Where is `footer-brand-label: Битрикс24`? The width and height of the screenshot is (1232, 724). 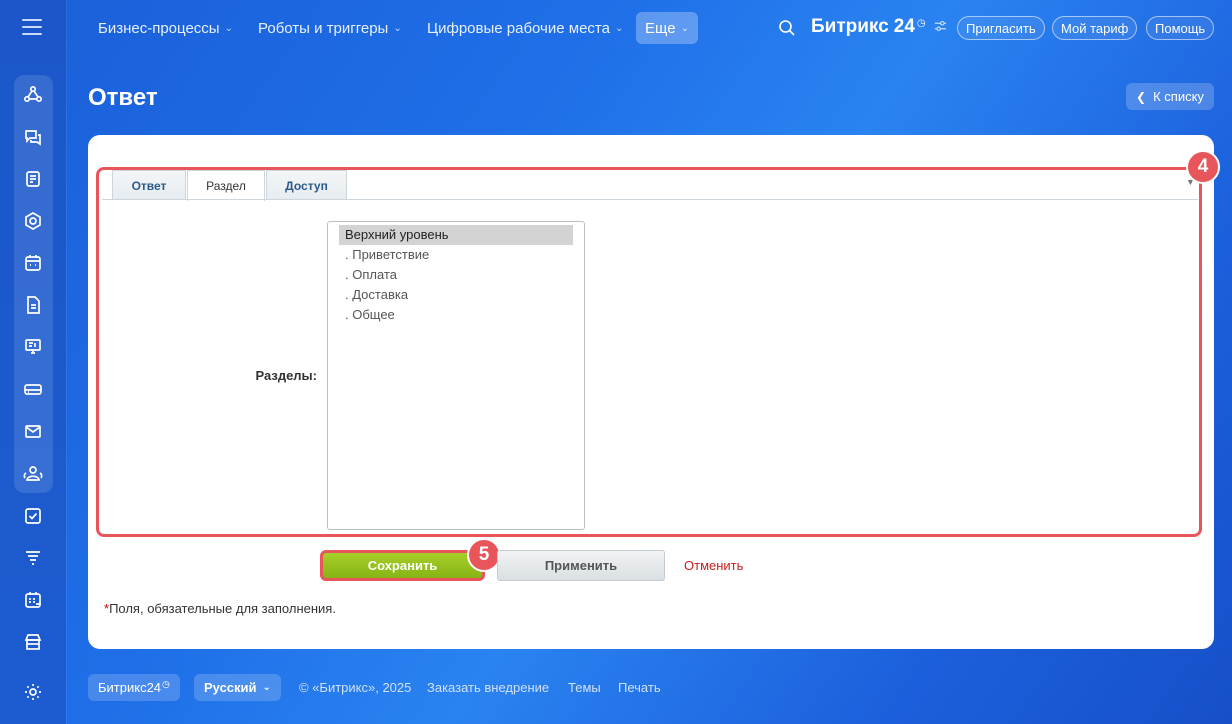 footer-brand-label: Битрикс24 is located at coordinates (130, 687).